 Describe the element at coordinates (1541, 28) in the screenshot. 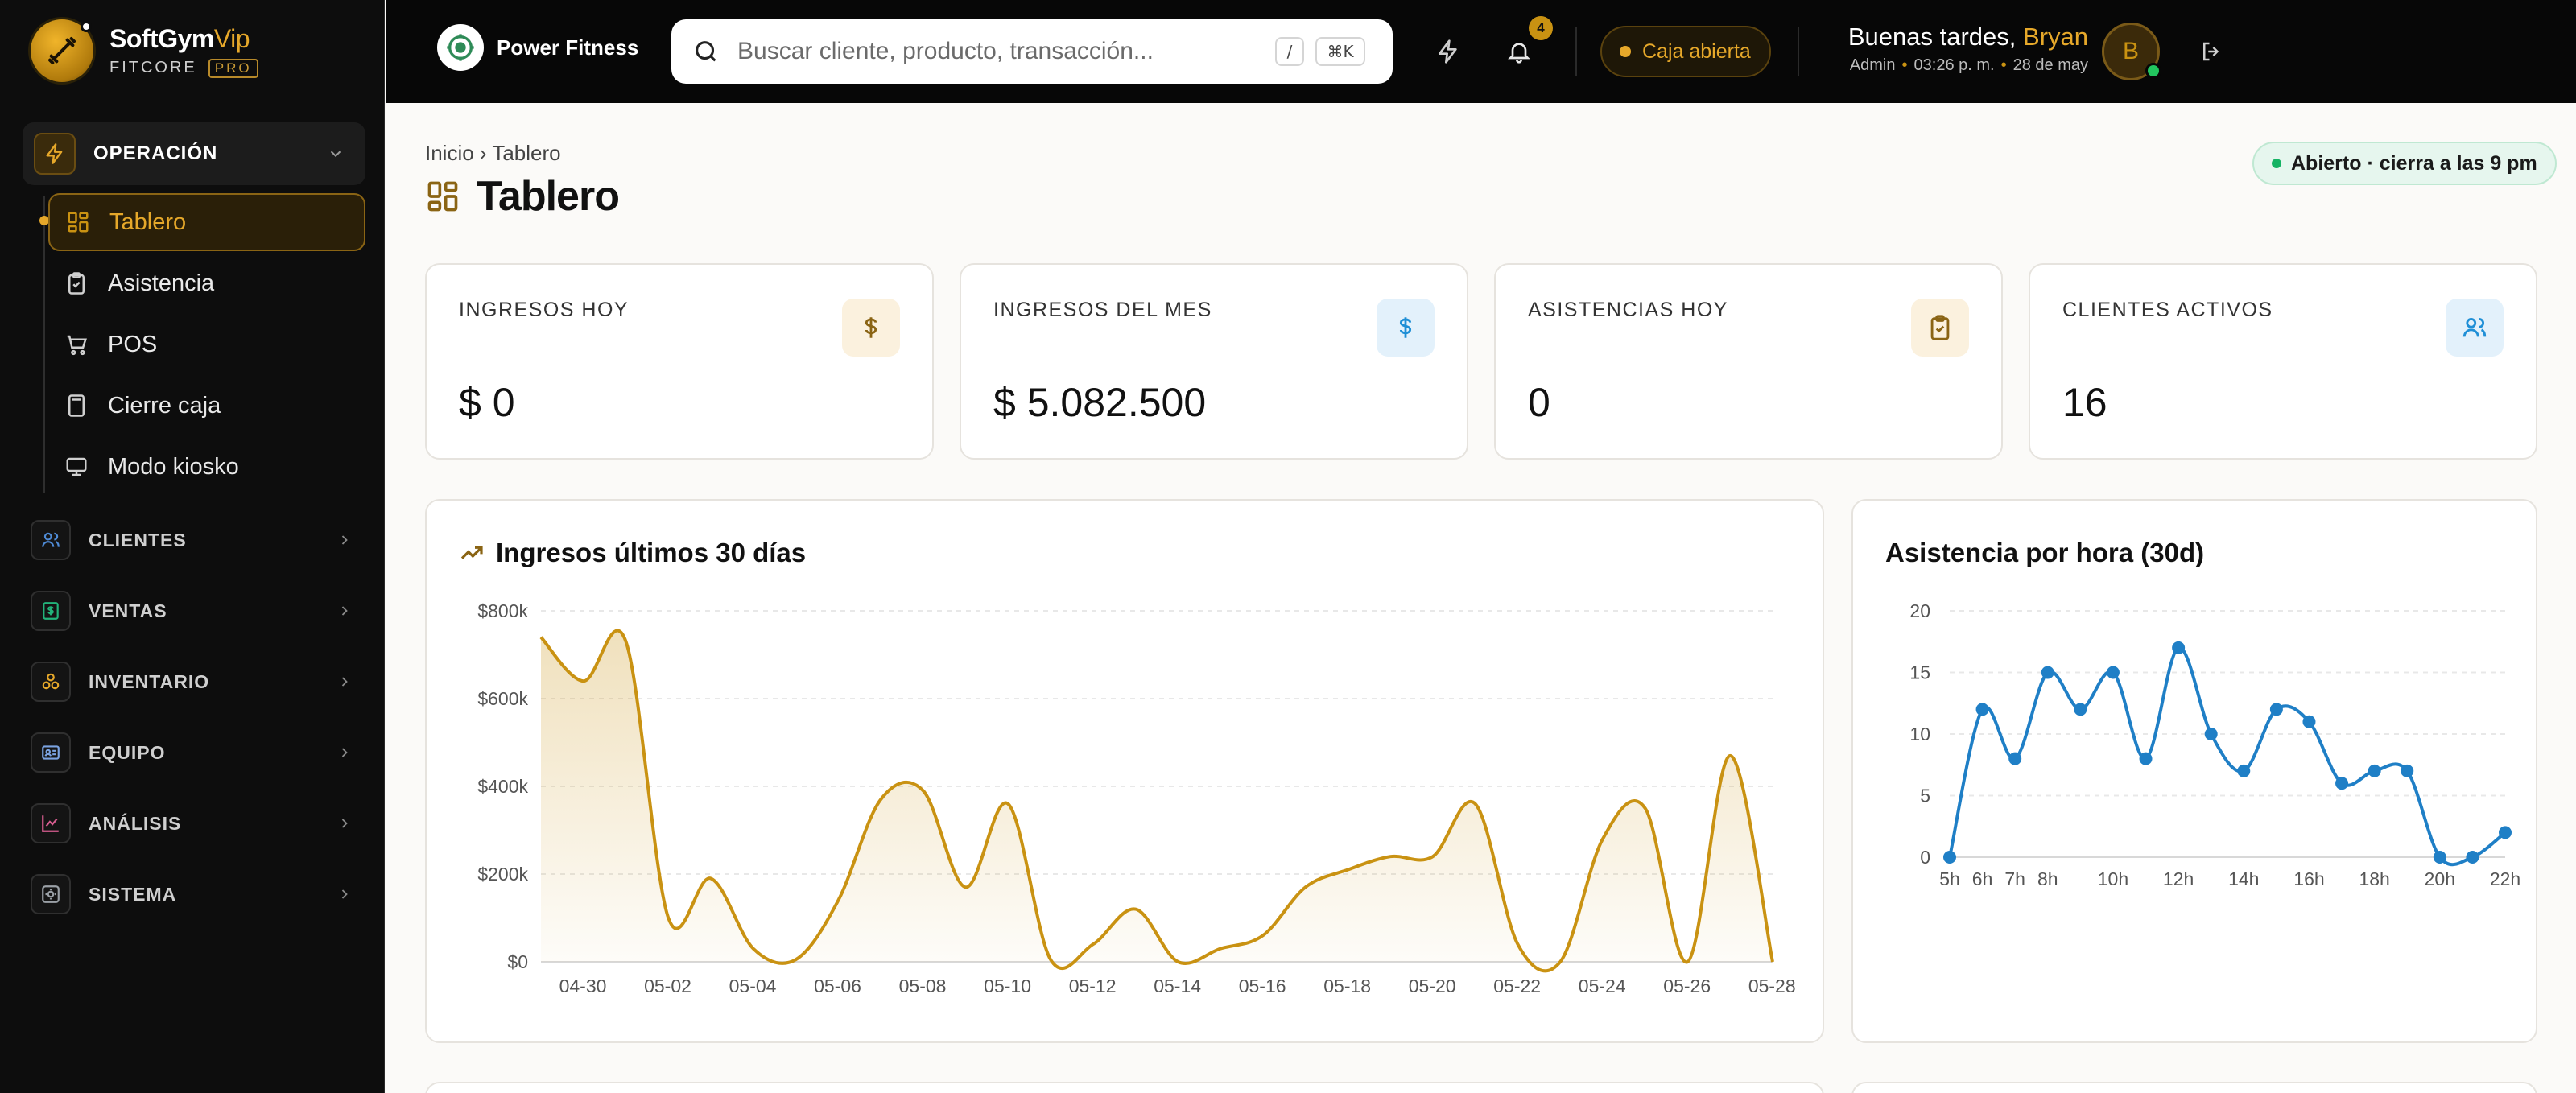

I see `notification-count-badge: 4` at that location.